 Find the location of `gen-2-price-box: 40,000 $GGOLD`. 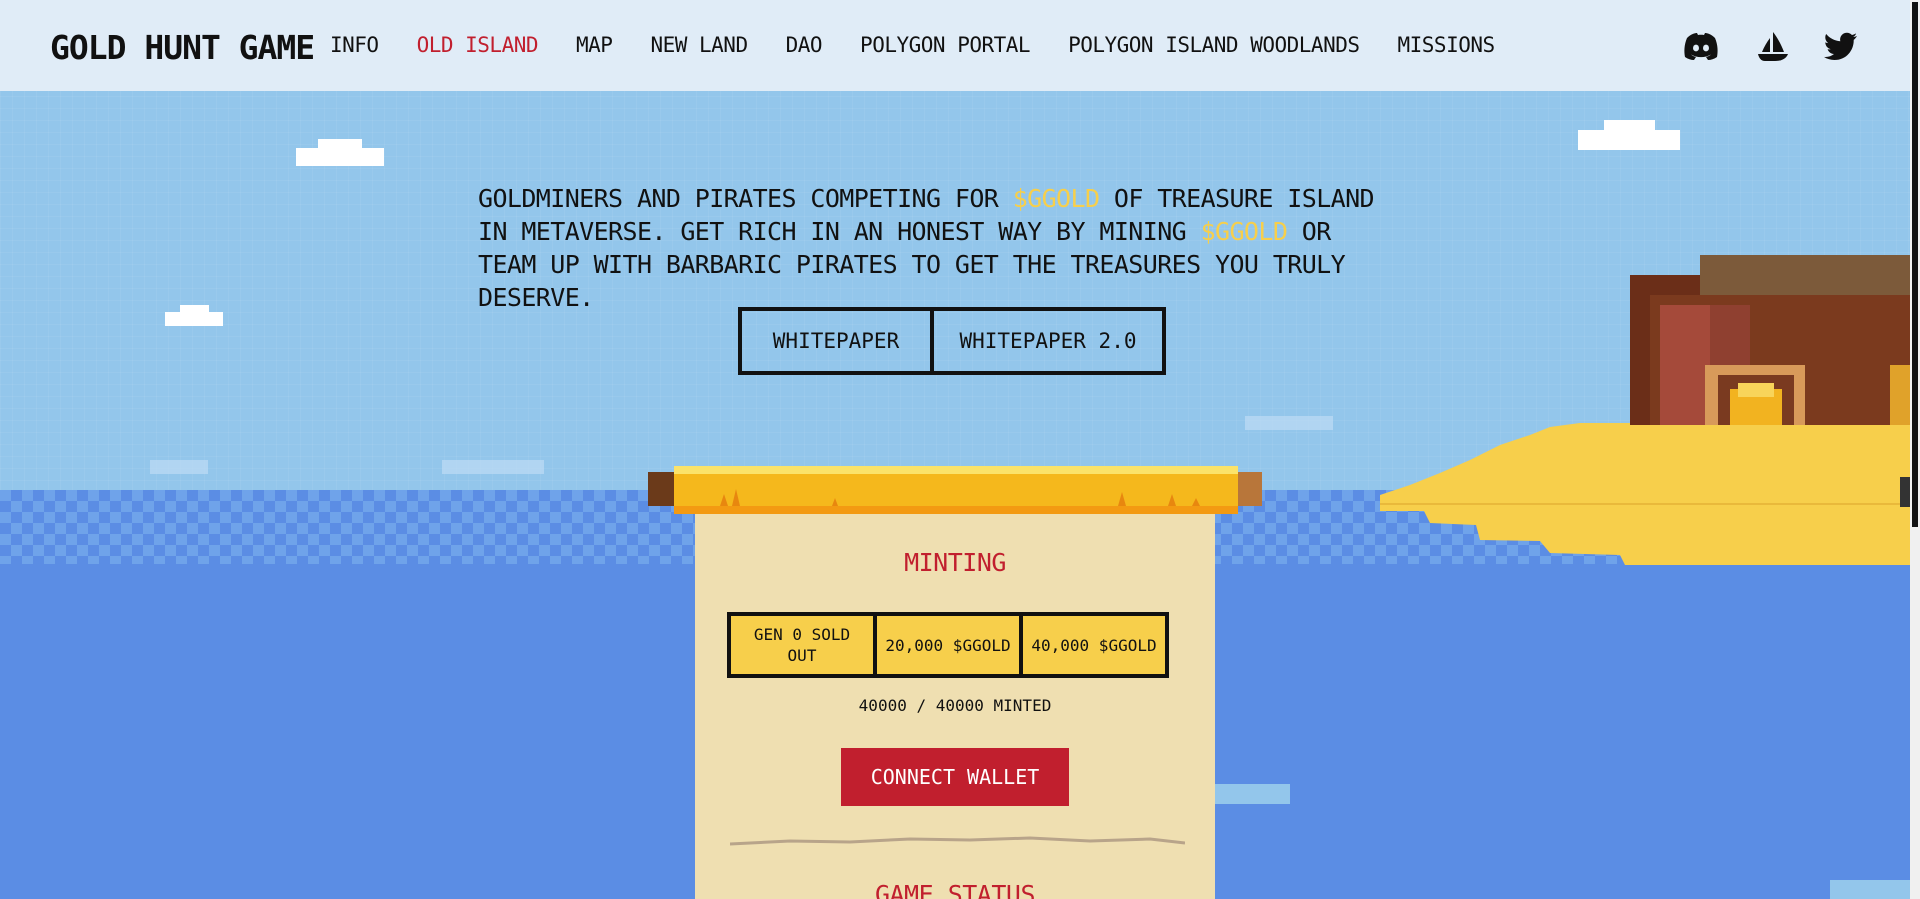

gen-2-price-box: 40,000 $GGOLD is located at coordinates (1094, 645).